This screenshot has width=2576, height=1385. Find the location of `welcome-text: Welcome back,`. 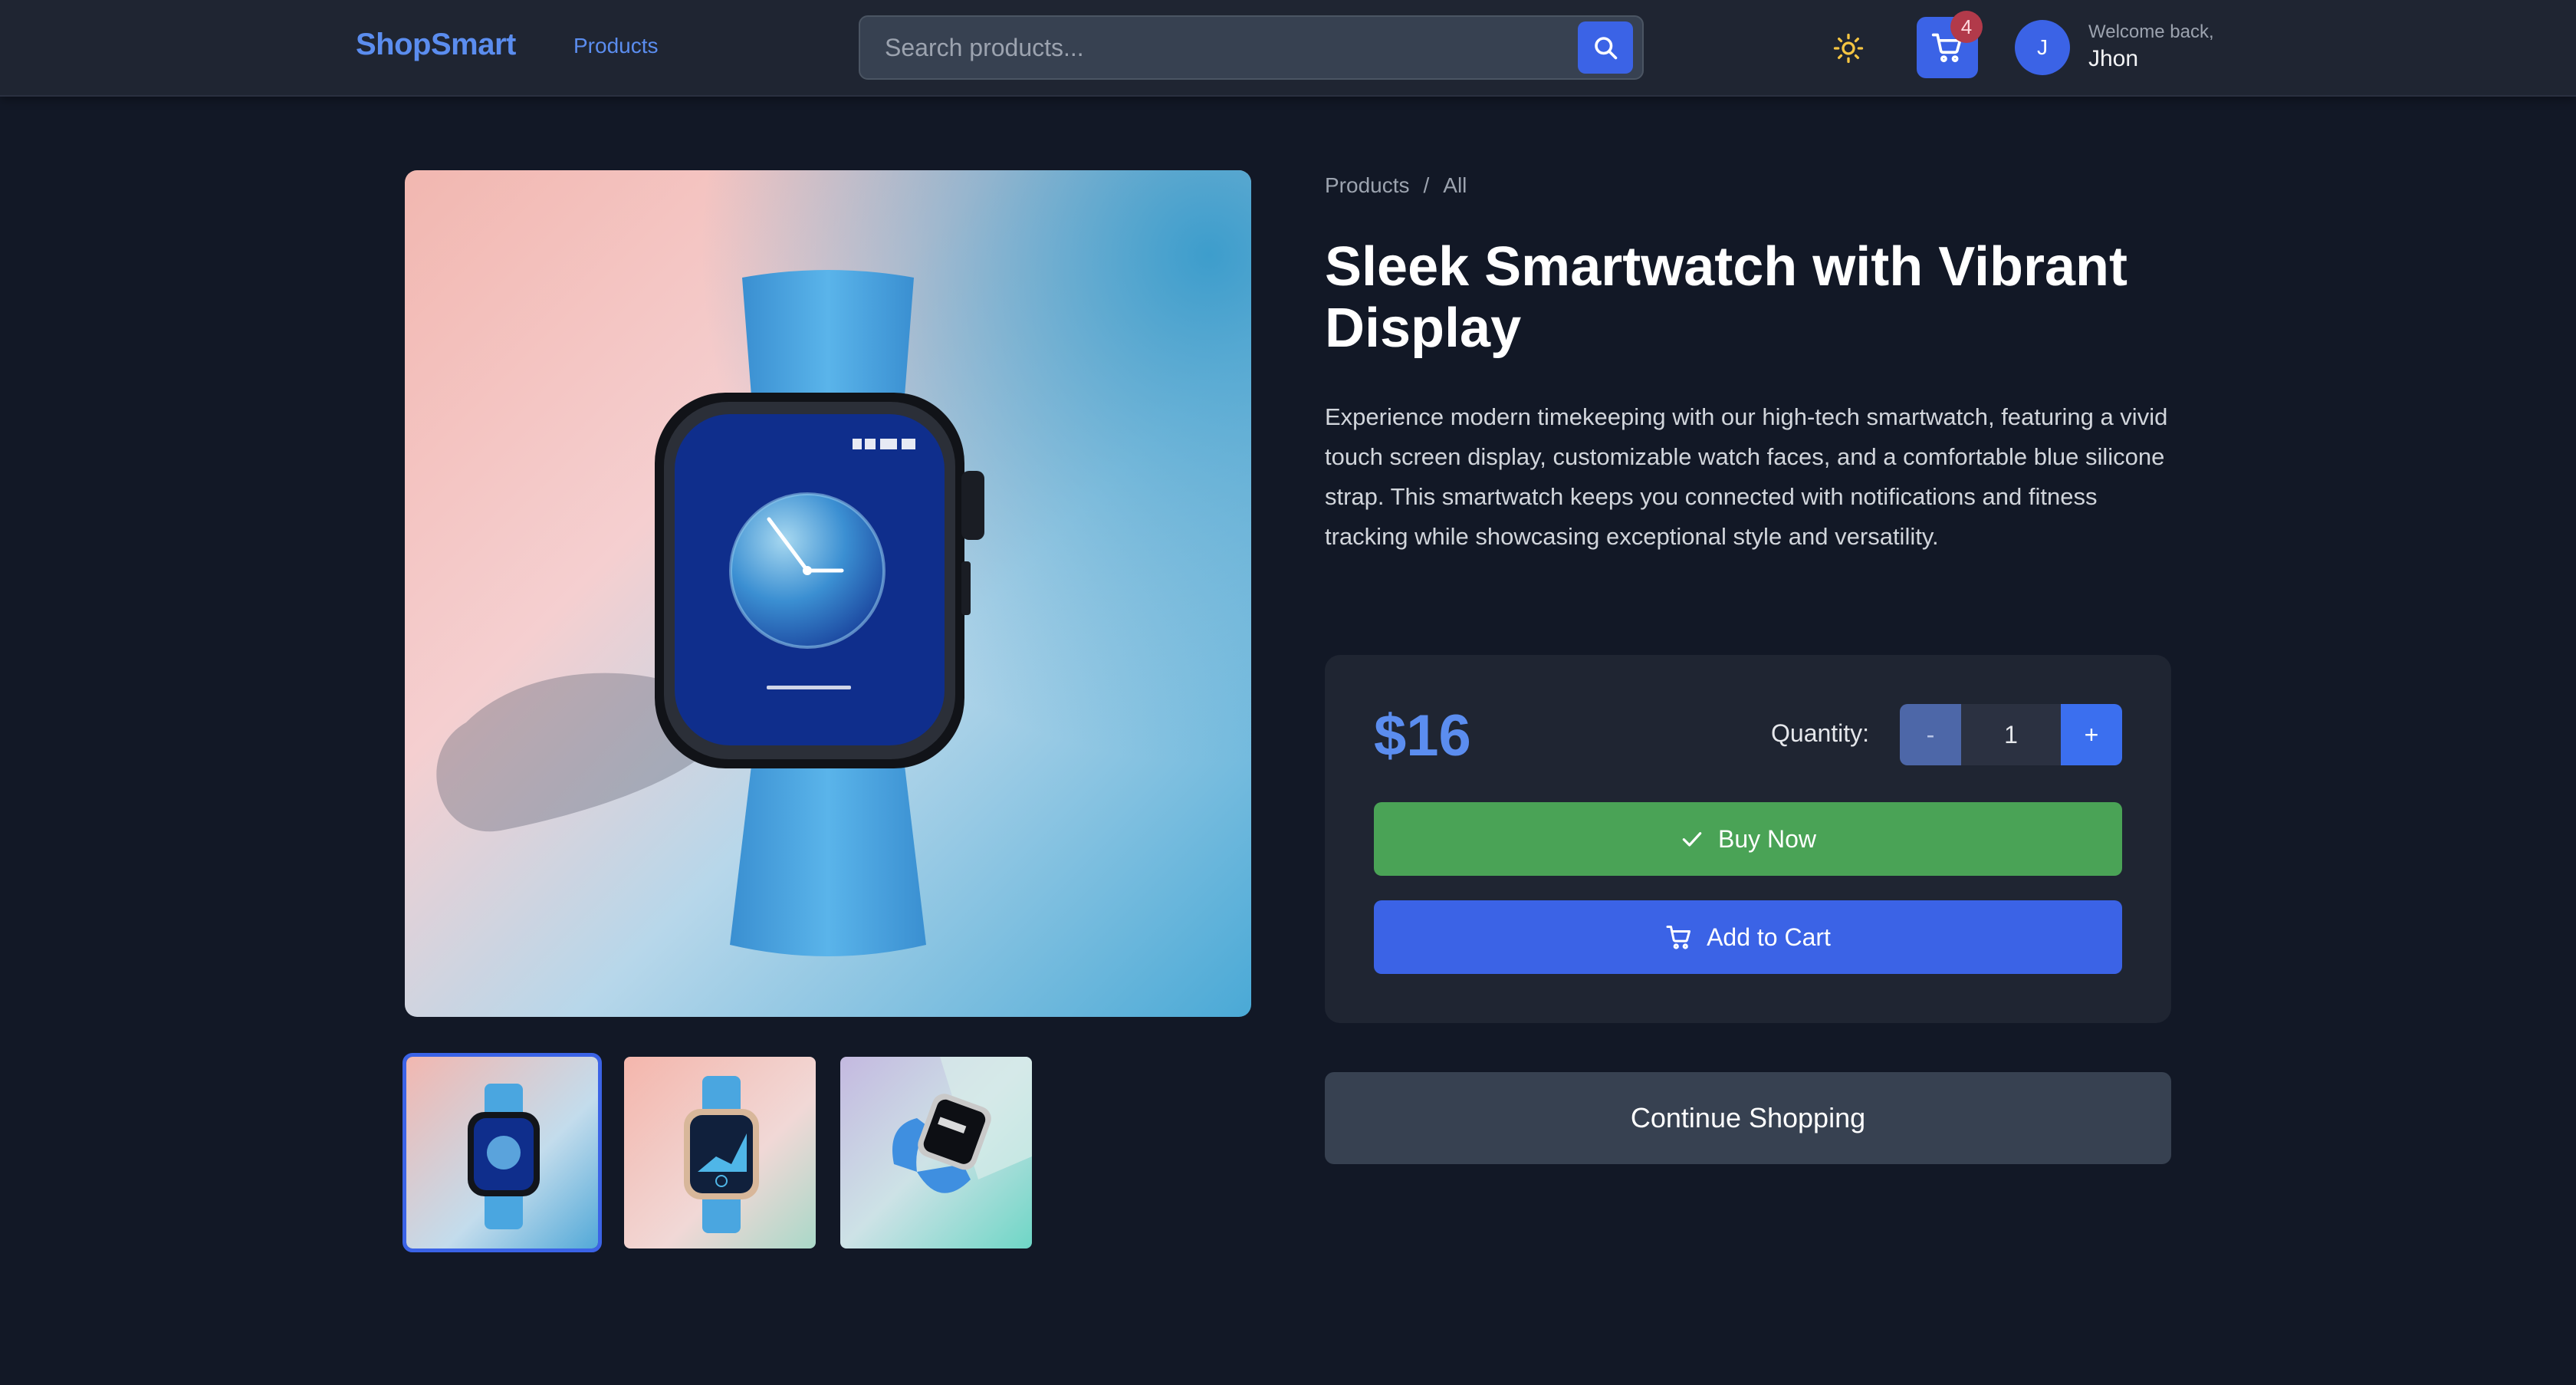

welcome-text: Welcome back, is located at coordinates (2151, 32).